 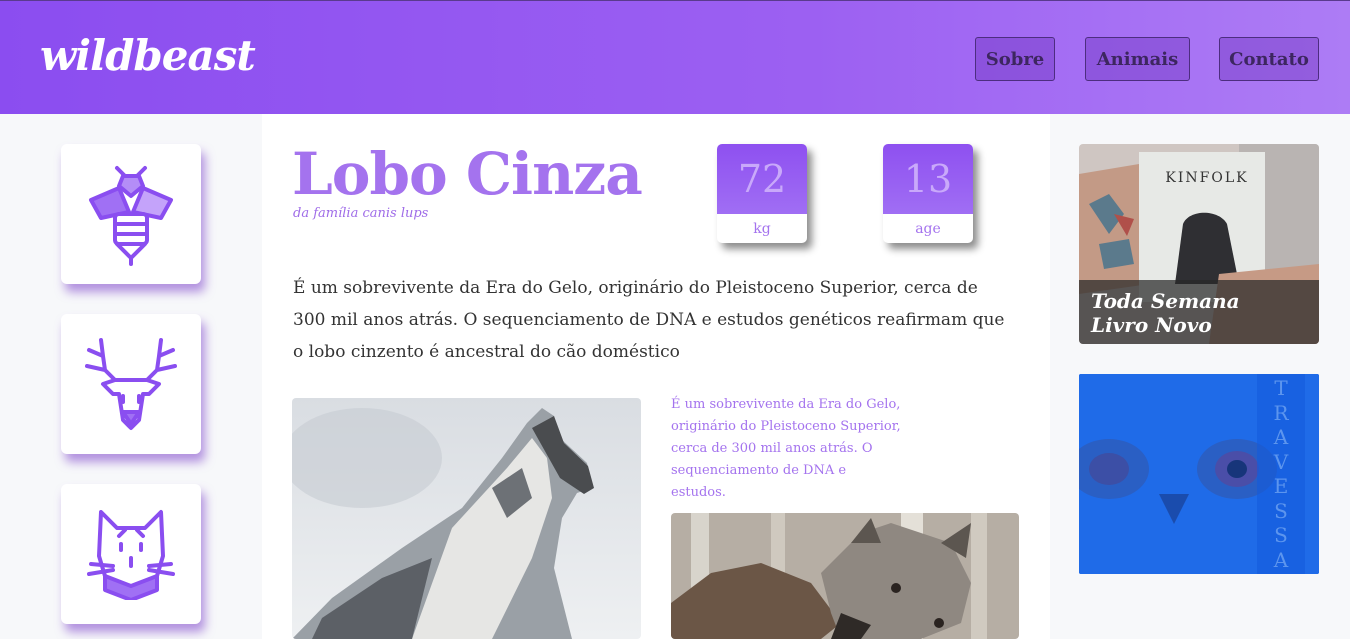 I want to click on nav-sobre-button: Sobre, so click(x=1015, y=59).